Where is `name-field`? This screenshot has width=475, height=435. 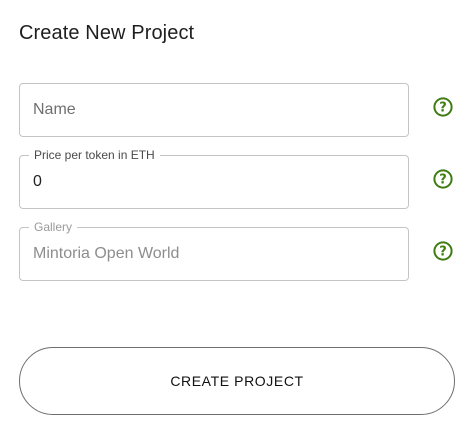 name-field is located at coordinates (214, 110).